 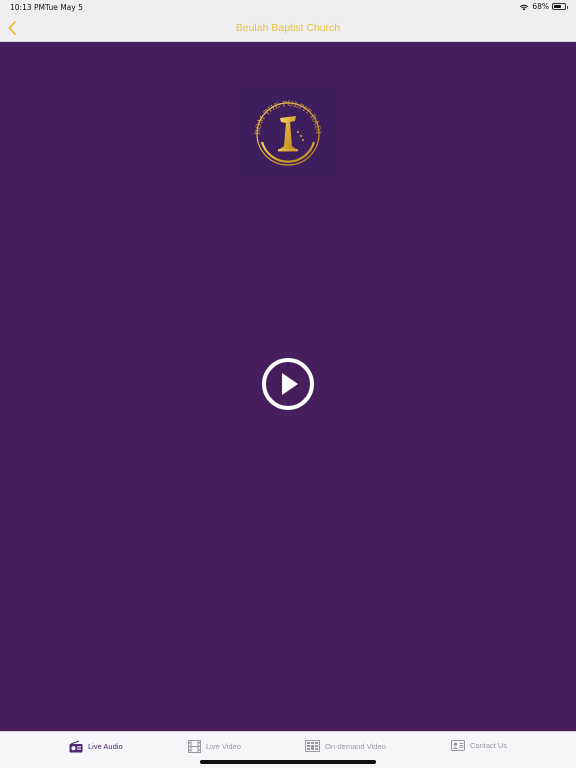 What do you see at coordinates (76, 746) in the screenshot?
I see `radio-icon` at bounding box center [76, 746].